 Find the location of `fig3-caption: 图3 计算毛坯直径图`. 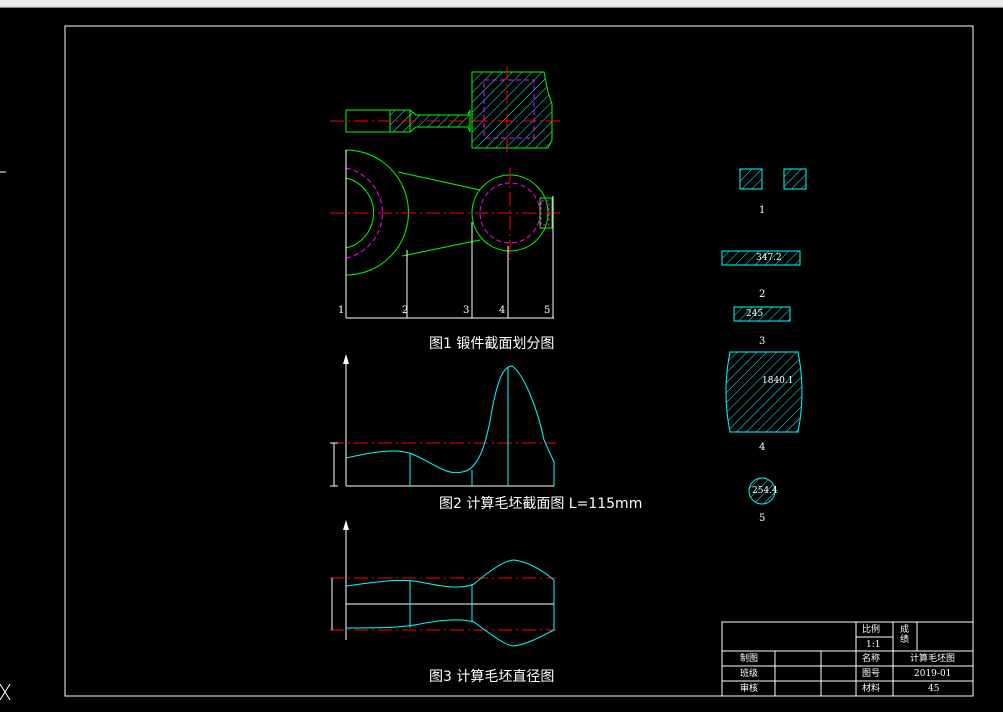

fig3-caption: 图3 计算毛坯直径图 is located at coordinates (492, 677).